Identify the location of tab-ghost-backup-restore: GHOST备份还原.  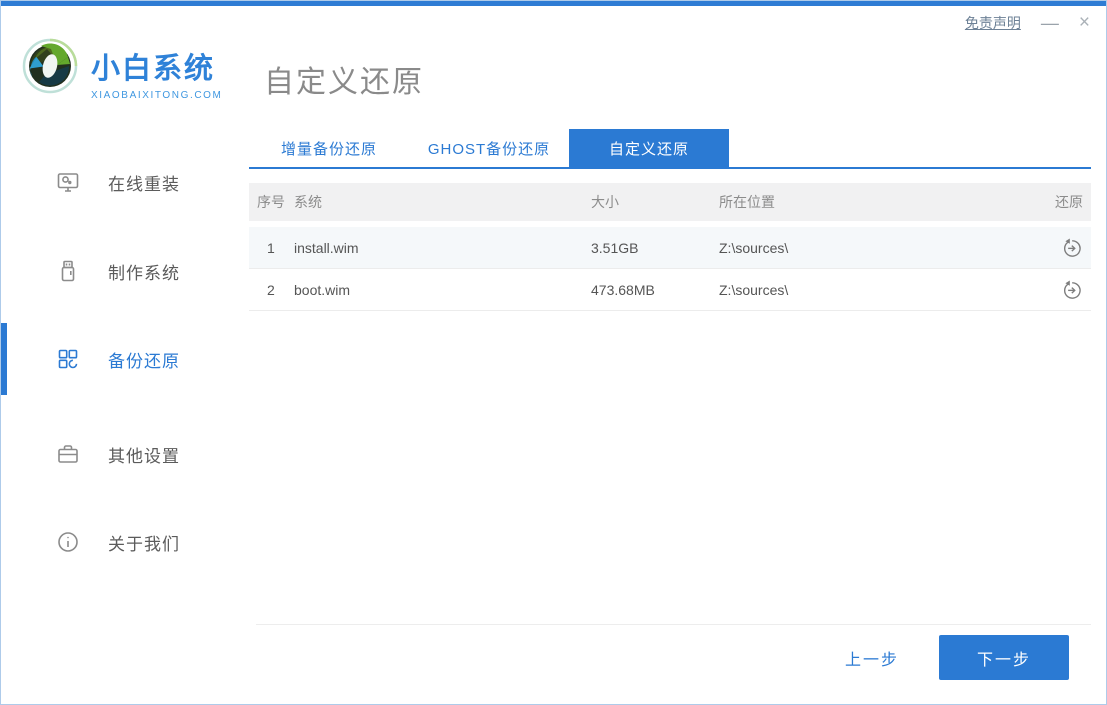
(489, 148).